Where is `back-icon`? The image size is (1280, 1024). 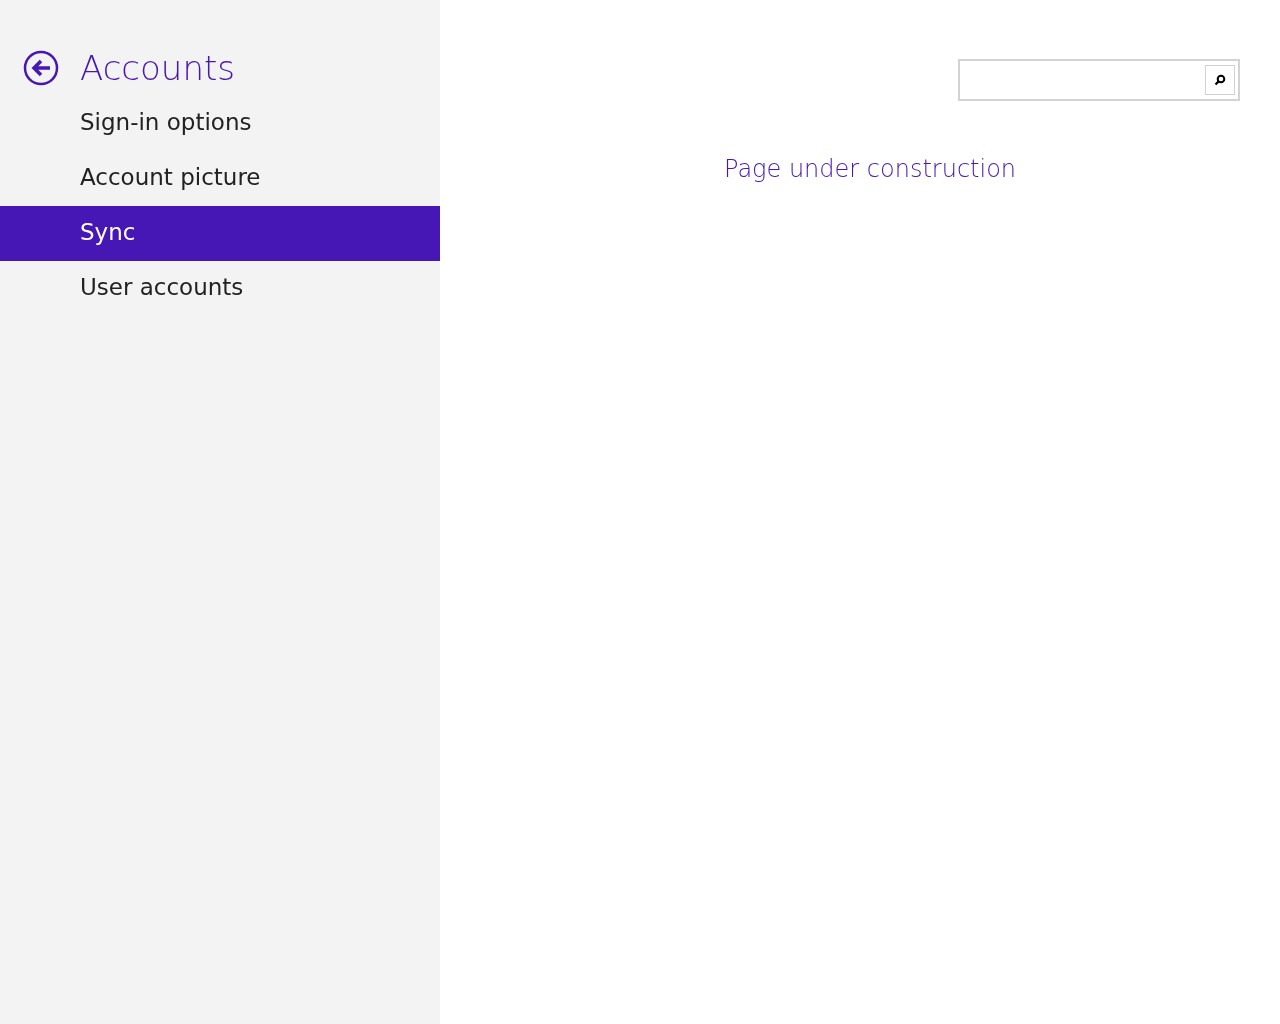
back-icon is located at coordinates (41, 68).